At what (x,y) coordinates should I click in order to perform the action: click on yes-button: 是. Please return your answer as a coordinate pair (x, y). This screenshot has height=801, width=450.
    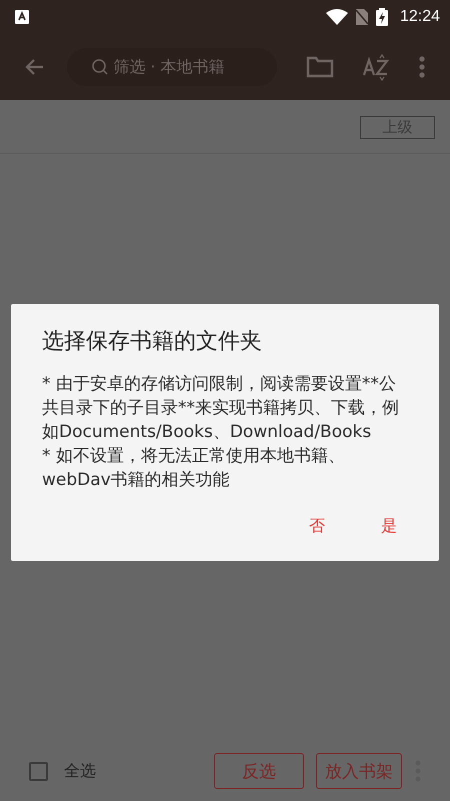
    Looking at the image, I should click on (389, 526).